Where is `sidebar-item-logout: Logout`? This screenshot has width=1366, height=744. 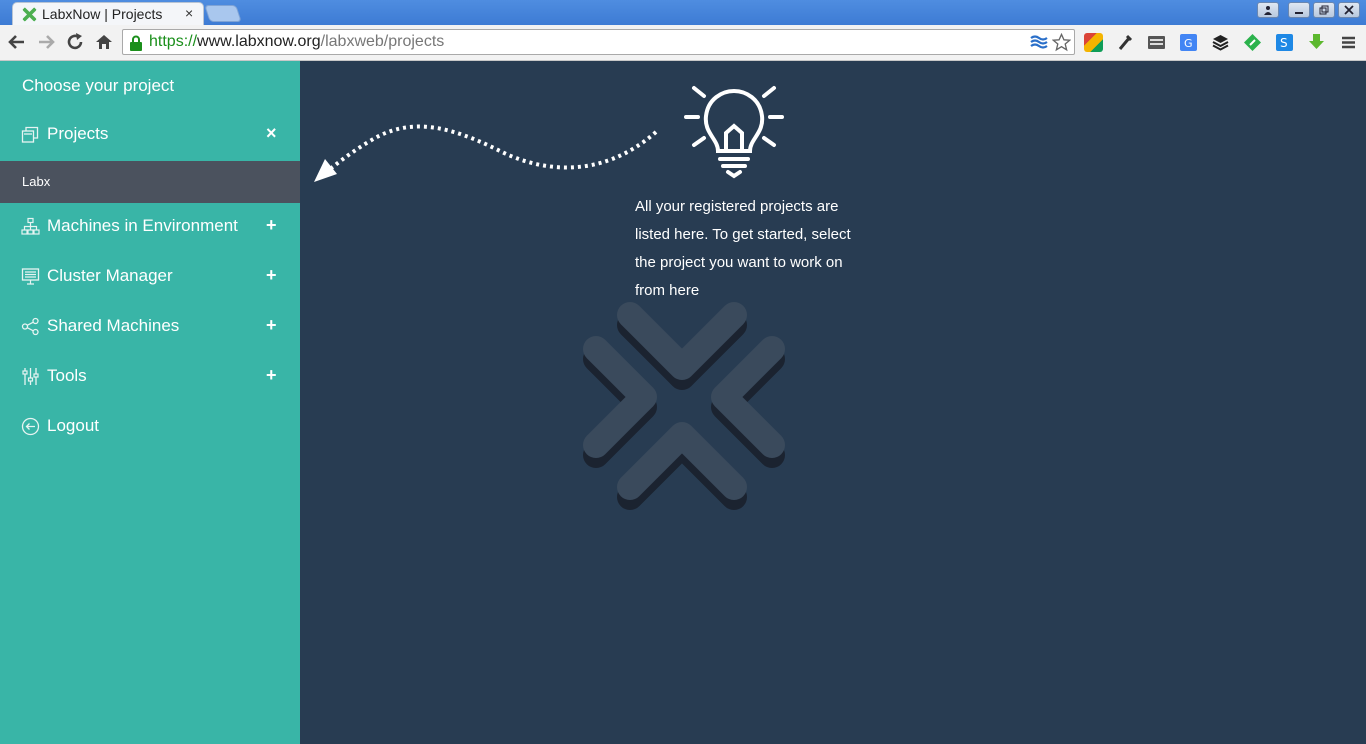 sidebar-item-logout: Logout is located at coordinates (150, 427).